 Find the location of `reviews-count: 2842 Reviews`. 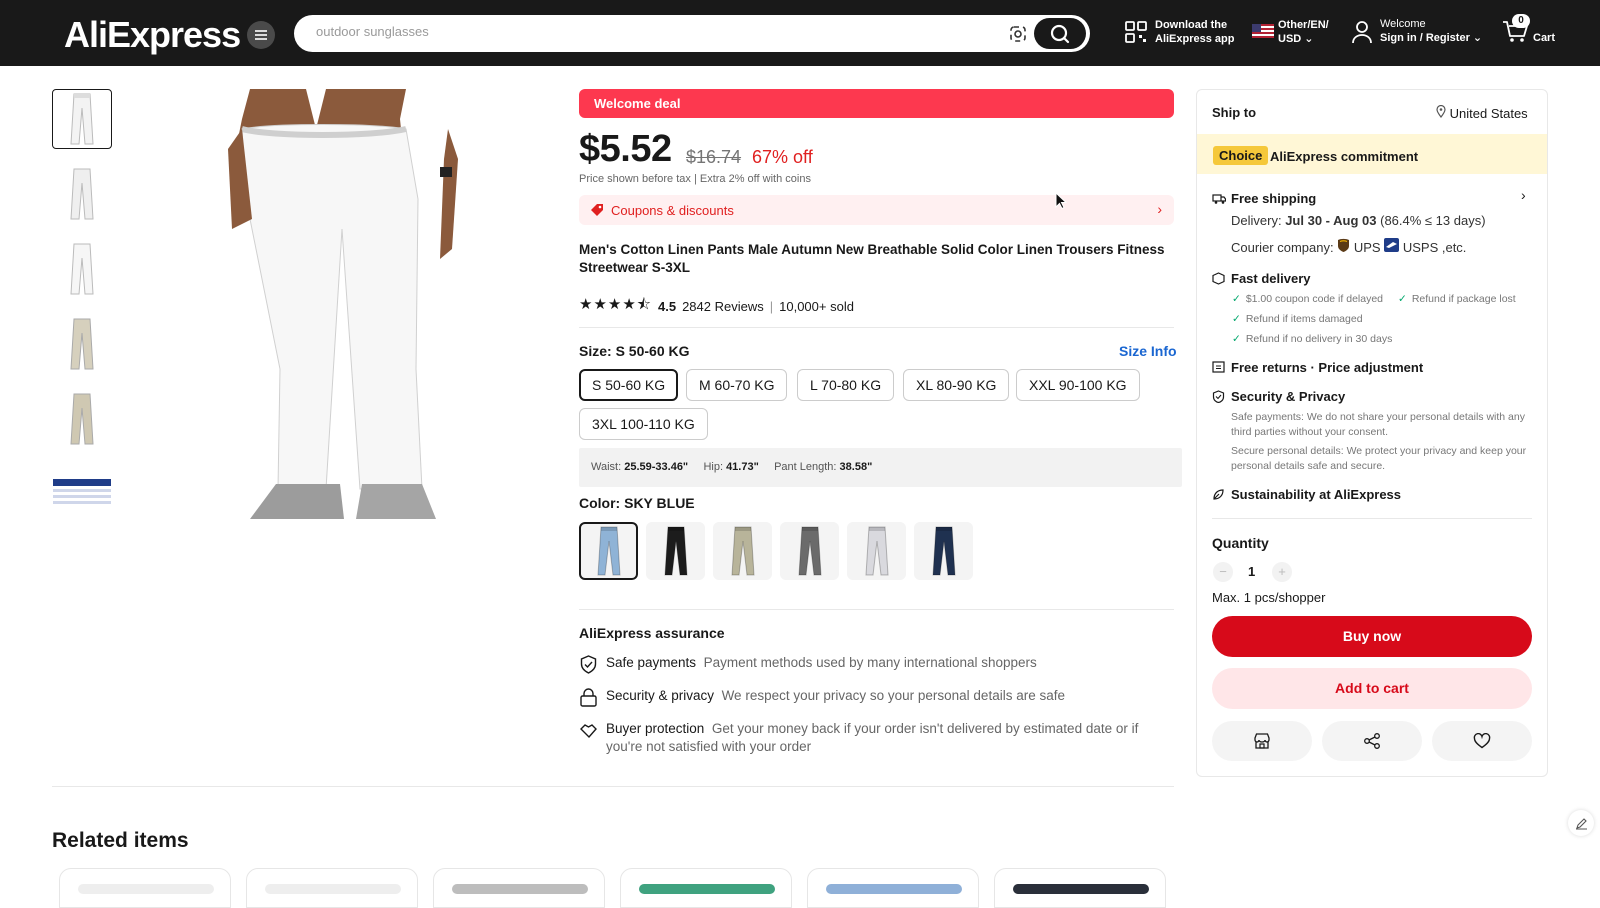

reviews-count: 2842 Reviews is located at coordinates (723, 306).